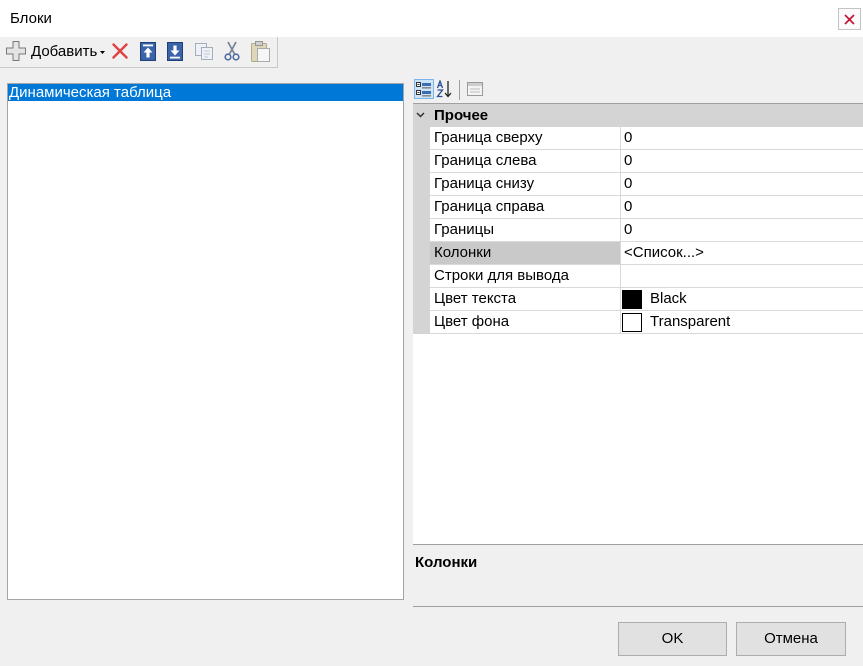  What do you see at coordinates (31, 18) in the screenshot?
I see `window-title: Блоки` at bounding box center [31, 18].